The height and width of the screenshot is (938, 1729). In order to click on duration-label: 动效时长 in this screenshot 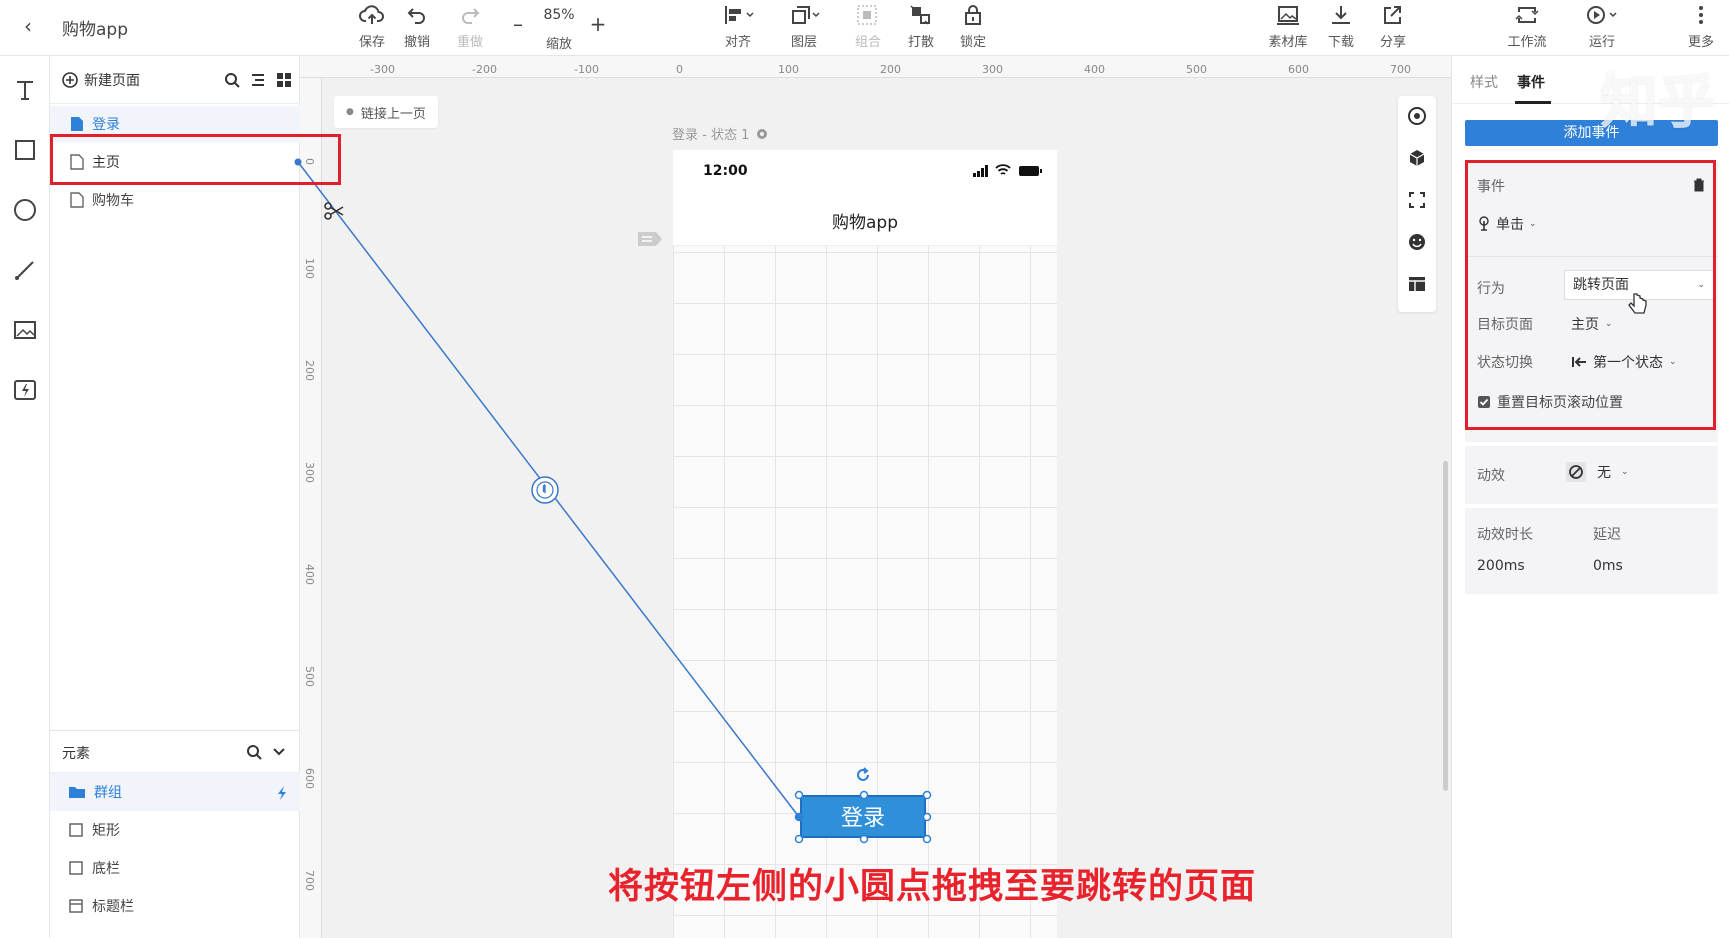, I will do `click(1505, 535)`.